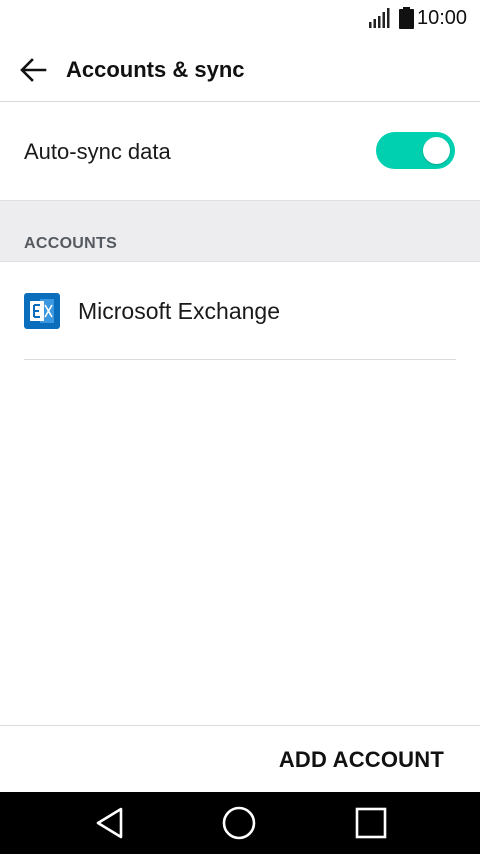  I want to click on auto-sync-row: Auto-sync data, so click(240, 151).